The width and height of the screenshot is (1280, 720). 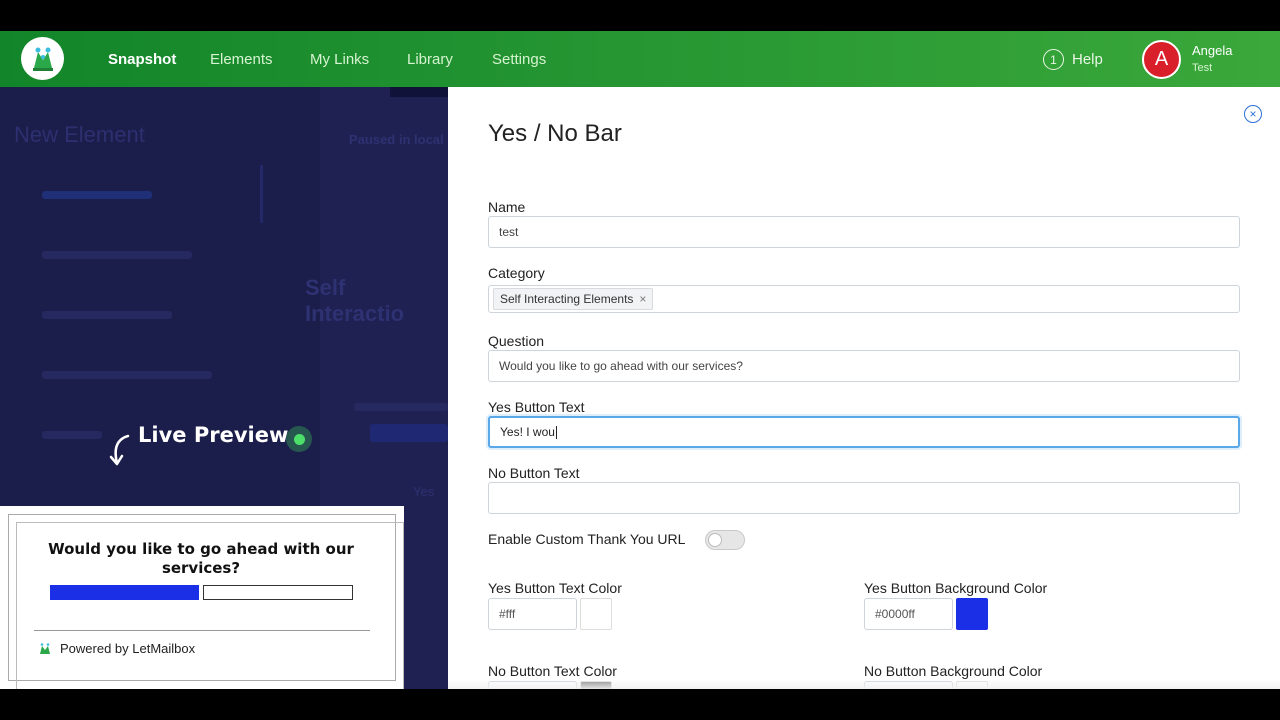 What do you see at coordinates (1253, 114) in the screenshot?
I see `close-icon: ×` at bounding box center [1253, 114].